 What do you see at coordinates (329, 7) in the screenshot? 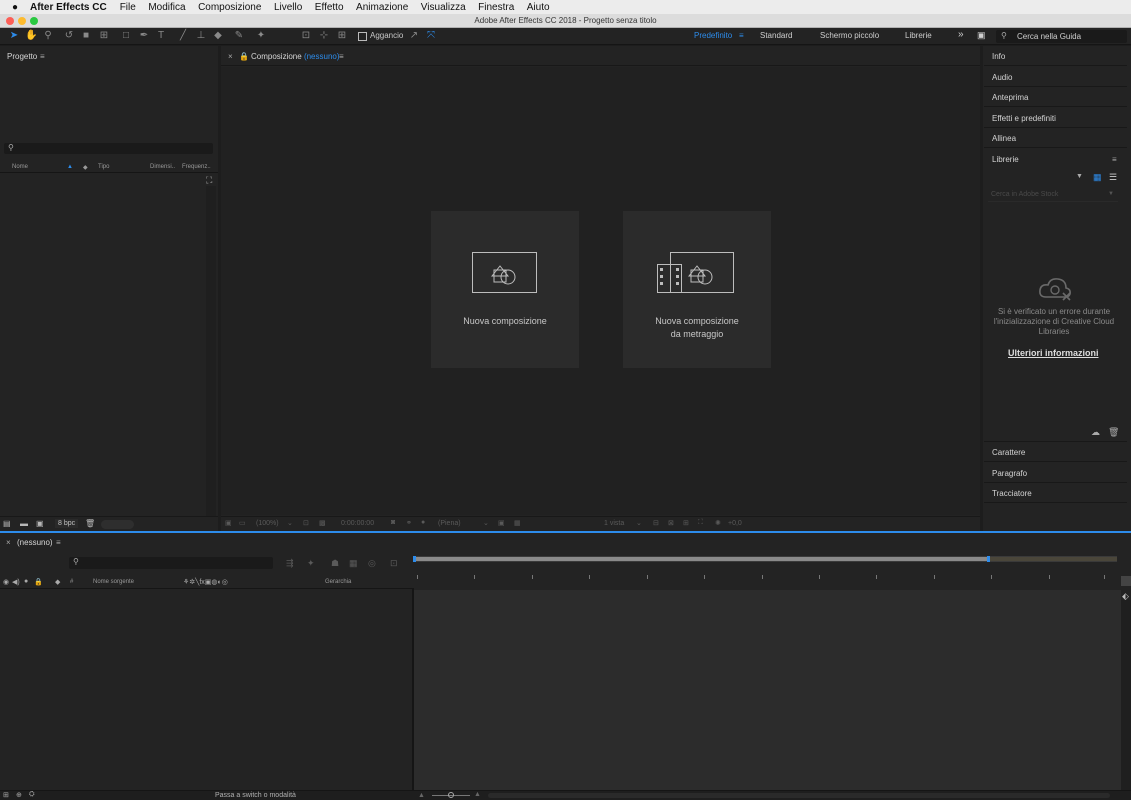
I see `menu-effetto: Effetto` at bounding box center [329, 7].